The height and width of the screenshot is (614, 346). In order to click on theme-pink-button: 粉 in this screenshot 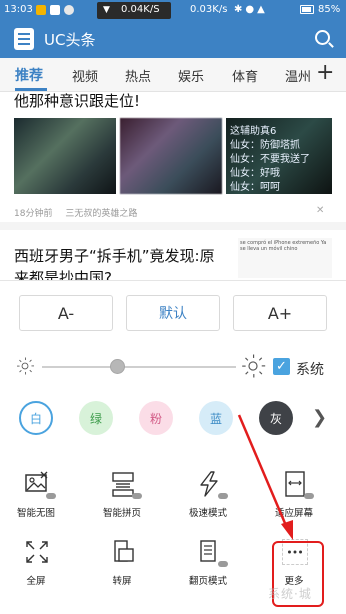, I will do `click(156, 418)`.